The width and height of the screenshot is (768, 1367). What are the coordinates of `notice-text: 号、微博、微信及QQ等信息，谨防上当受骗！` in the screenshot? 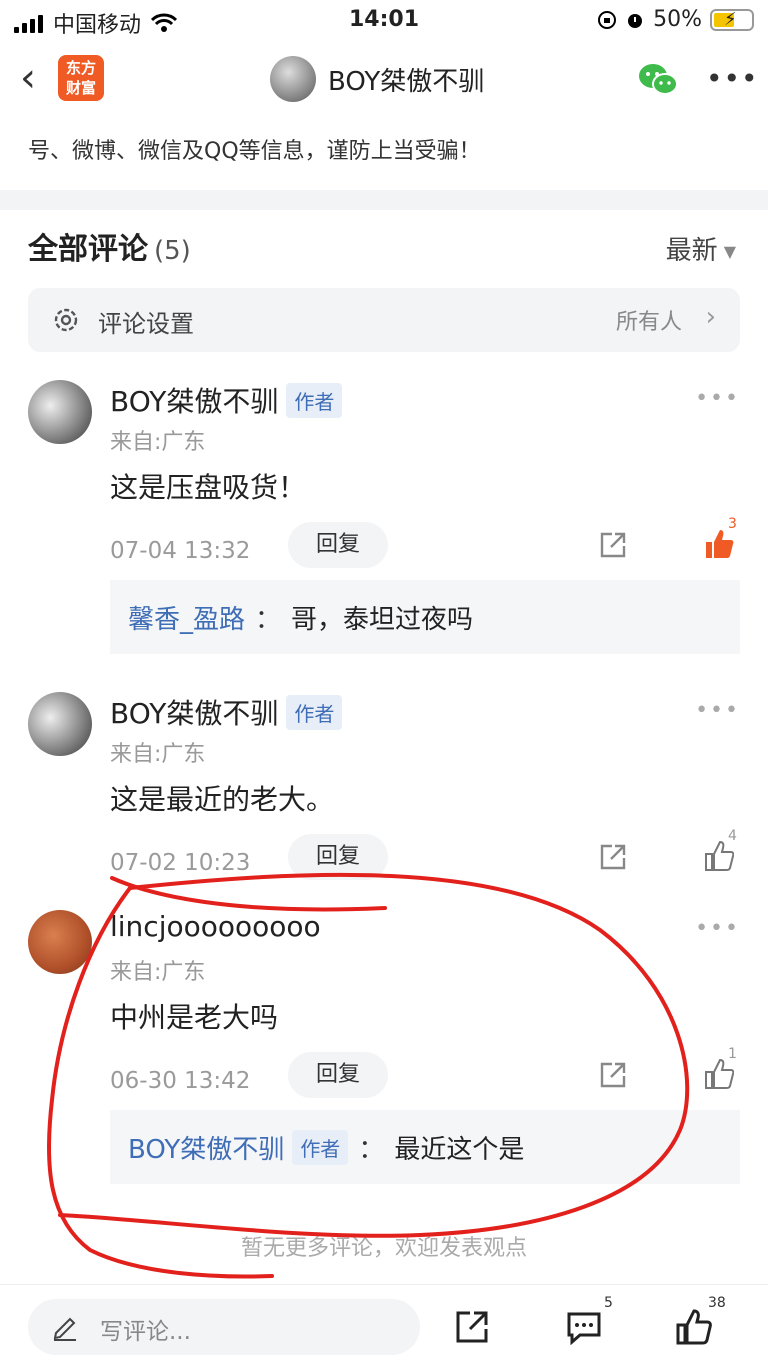 It's located at (254, 151).